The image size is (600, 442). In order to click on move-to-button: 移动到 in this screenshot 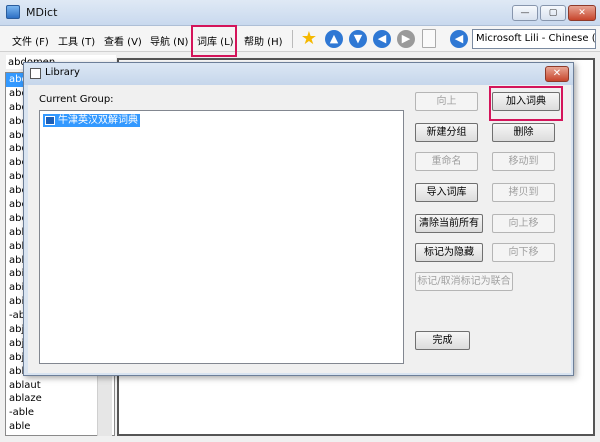, I will do `click(523, 161)`.